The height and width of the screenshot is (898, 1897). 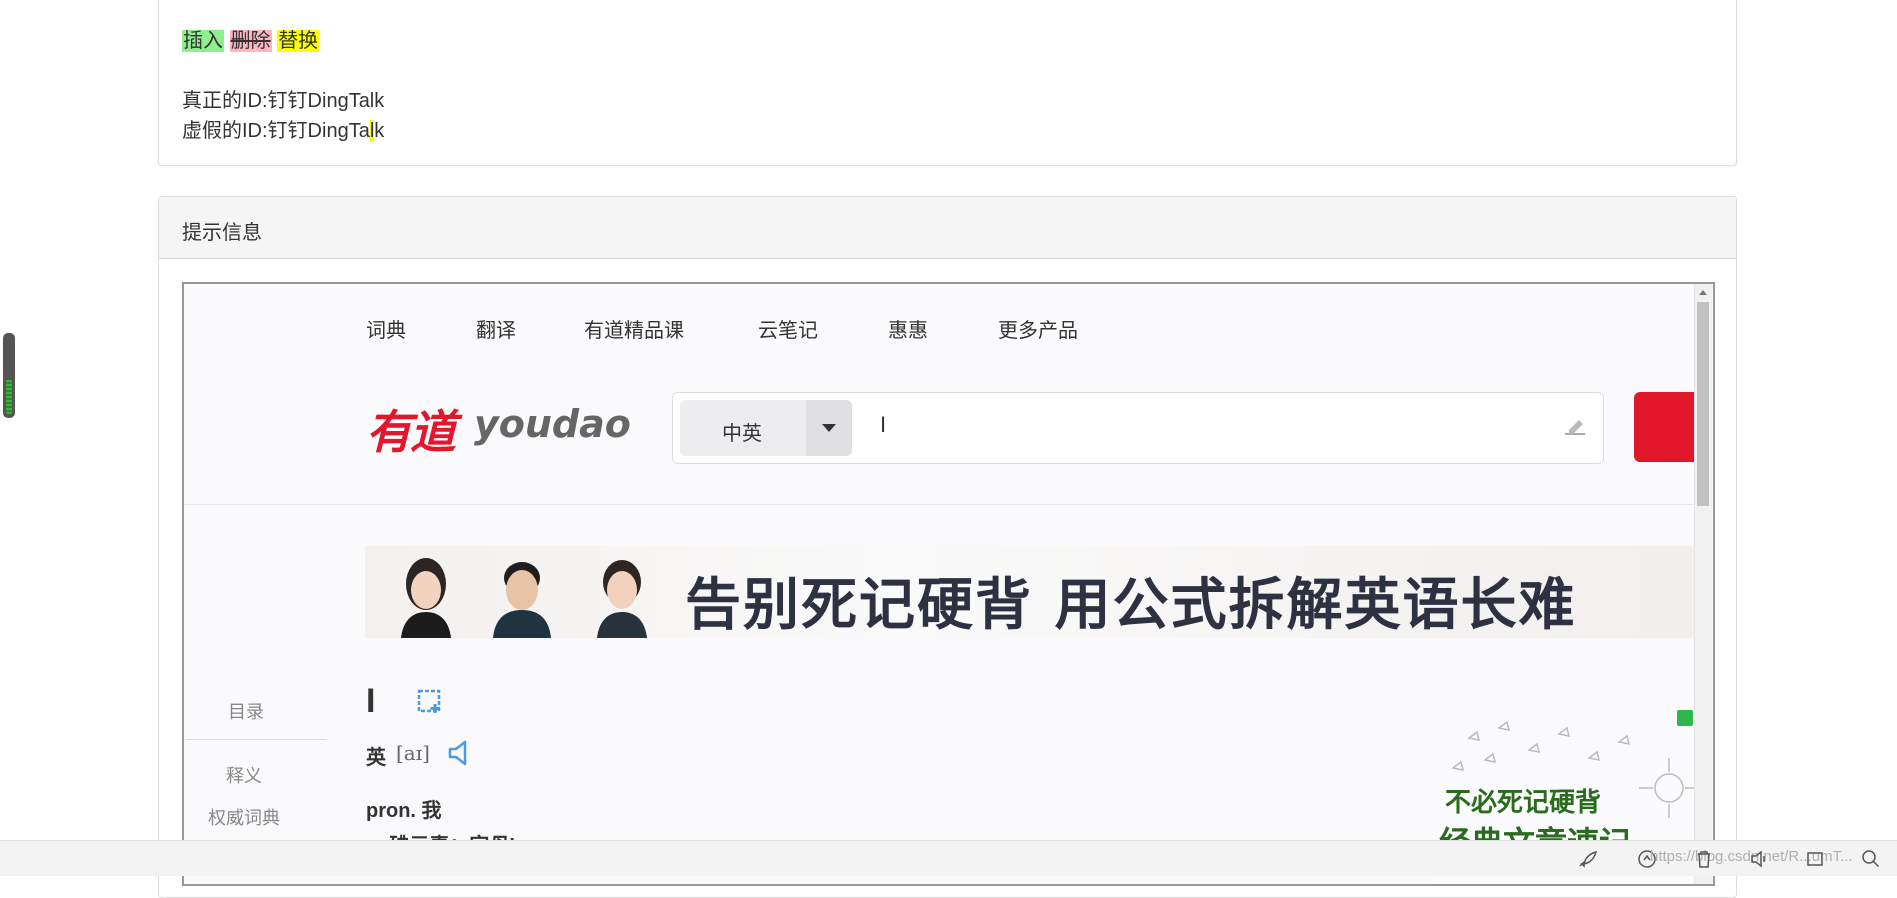 What do you see at coordinates (742, 434) in the screenshot?
I see `language-select-label: 中英` at bounding box center [742, 434].